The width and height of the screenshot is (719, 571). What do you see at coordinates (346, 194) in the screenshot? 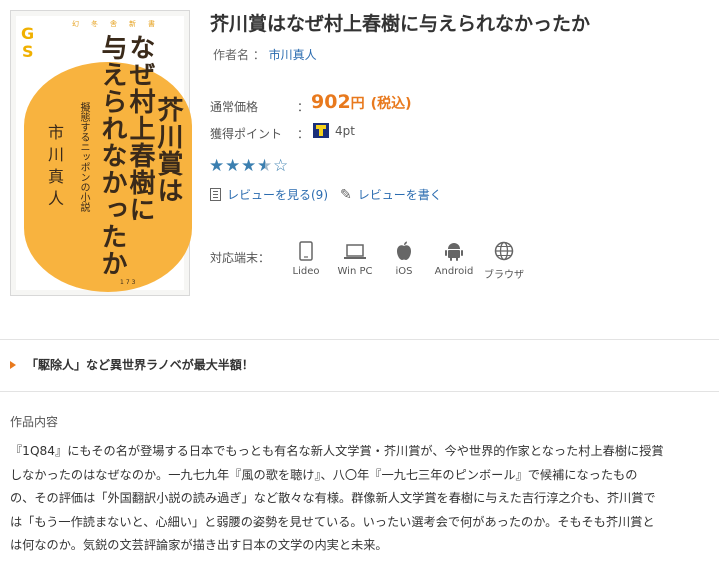
I see `pencil-icon: ✎` at bounding box center [346, 194].